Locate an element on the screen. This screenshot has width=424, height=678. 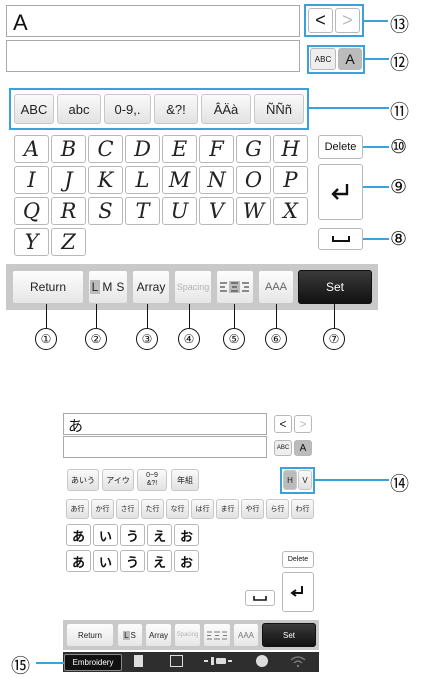
callout-5: ⑤ is located at coordinates (234, 339).